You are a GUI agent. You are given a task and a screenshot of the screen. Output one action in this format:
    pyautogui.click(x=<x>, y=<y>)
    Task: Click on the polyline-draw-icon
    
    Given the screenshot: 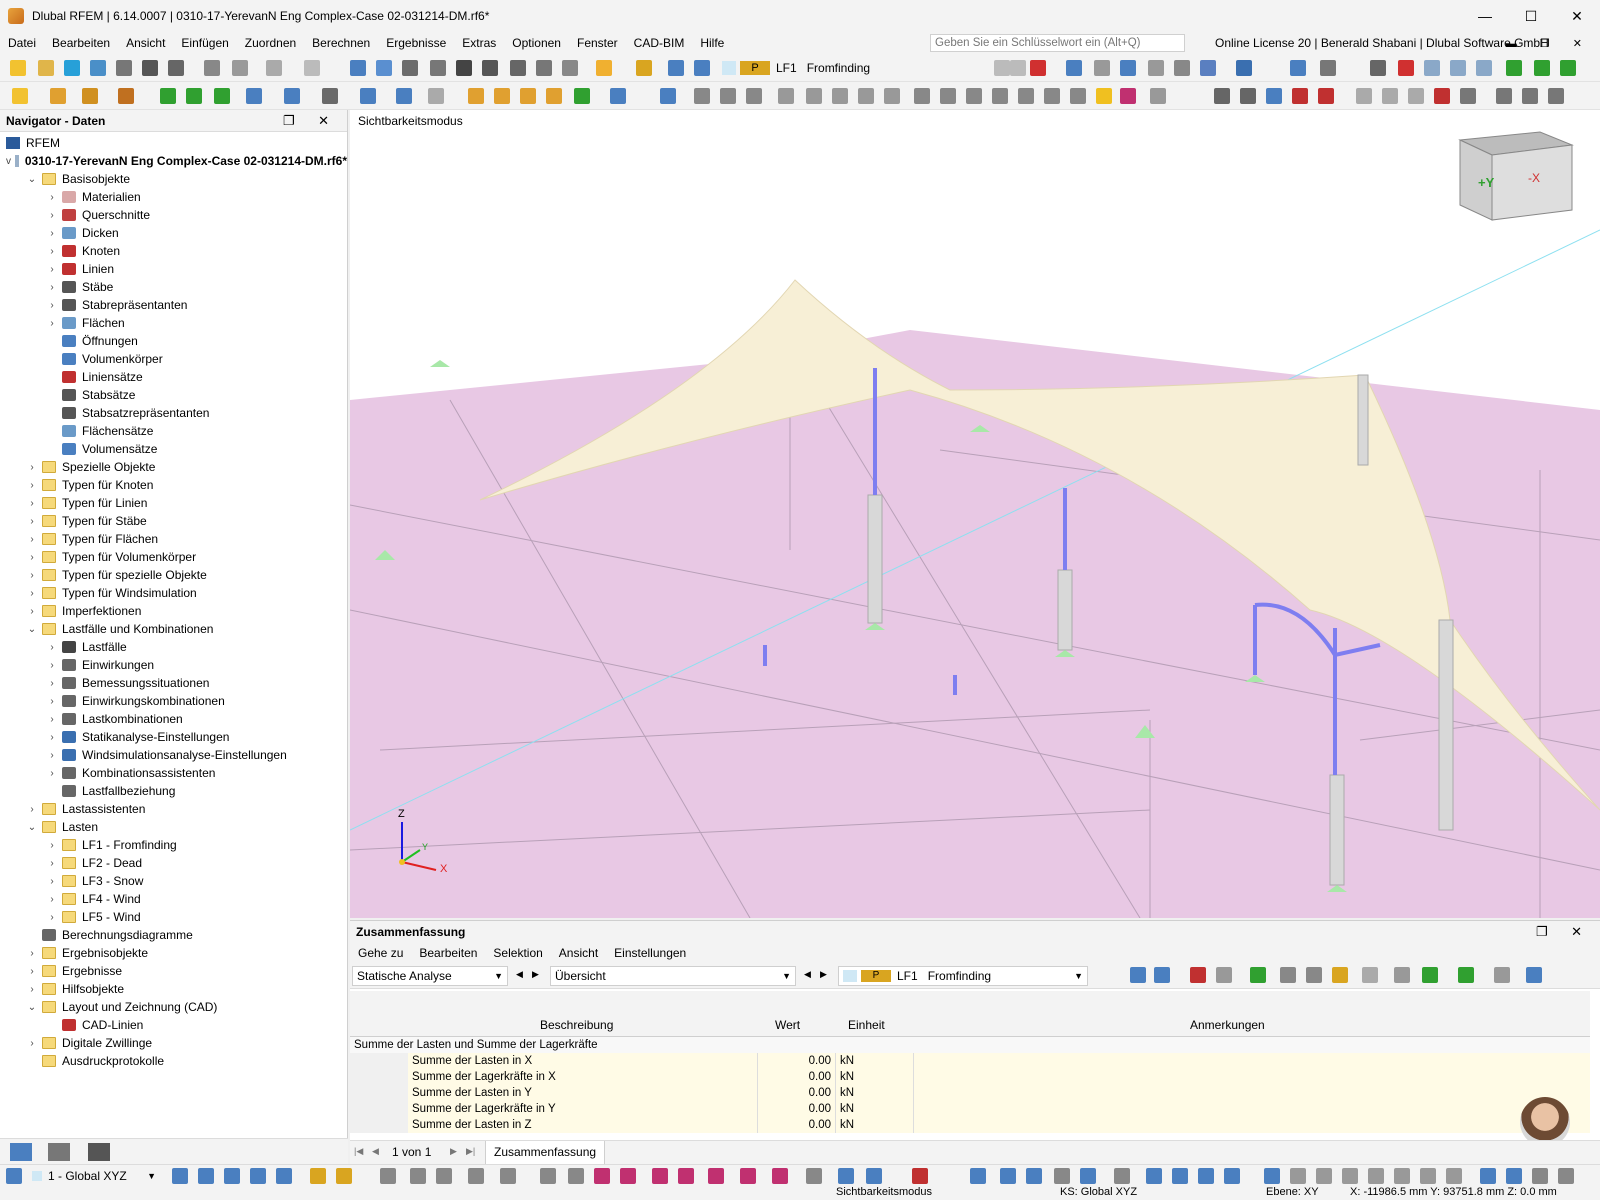 What is the action you would take?
    pyautogui.click(x=418, y=1176)
    